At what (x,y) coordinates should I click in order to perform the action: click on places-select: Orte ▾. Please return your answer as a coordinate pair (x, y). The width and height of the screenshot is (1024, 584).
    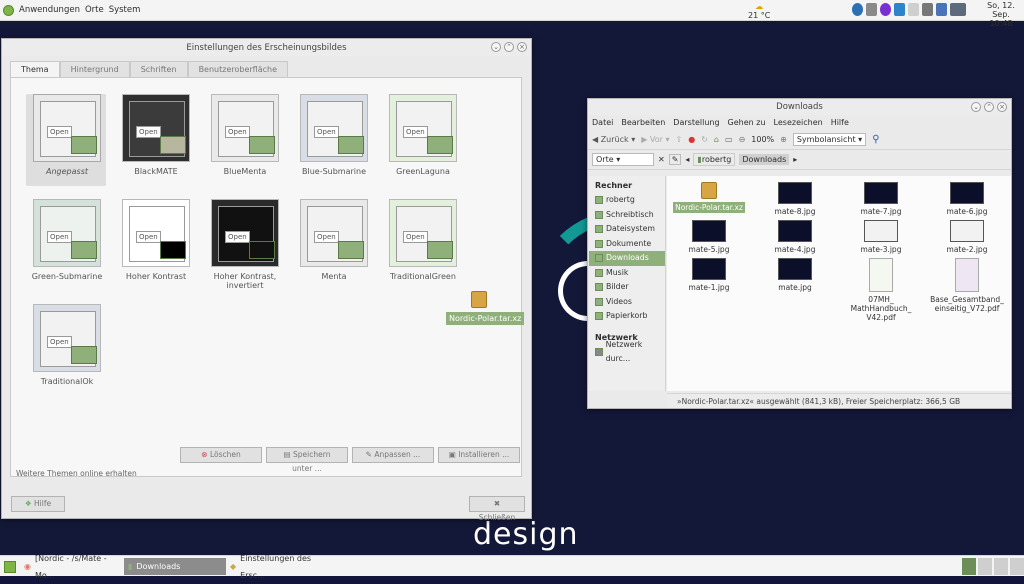
    Looking at the image, I should click on (623, 159).